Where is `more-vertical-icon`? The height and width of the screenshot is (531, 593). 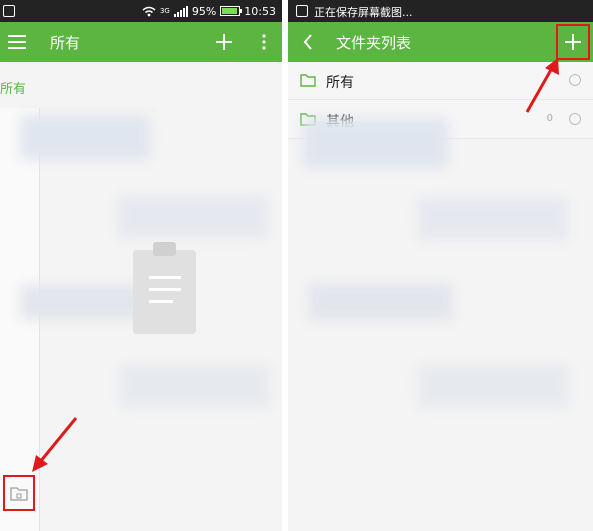
more-vertical-icon is located at coordinates (264, 42).